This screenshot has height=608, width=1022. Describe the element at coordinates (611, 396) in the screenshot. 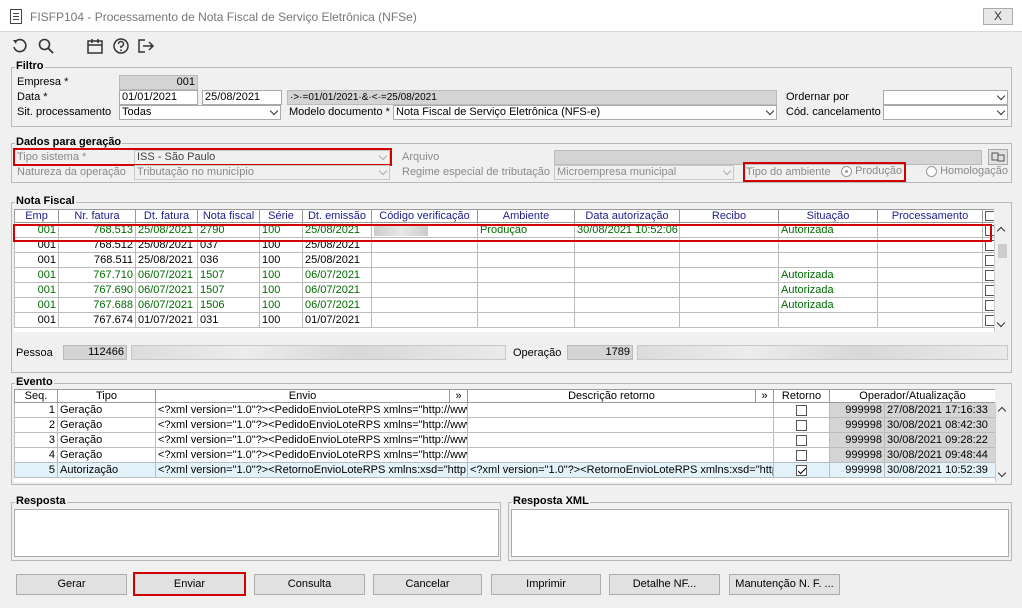

I see `col-descricao-retorno: Descrição retorno` at that location.